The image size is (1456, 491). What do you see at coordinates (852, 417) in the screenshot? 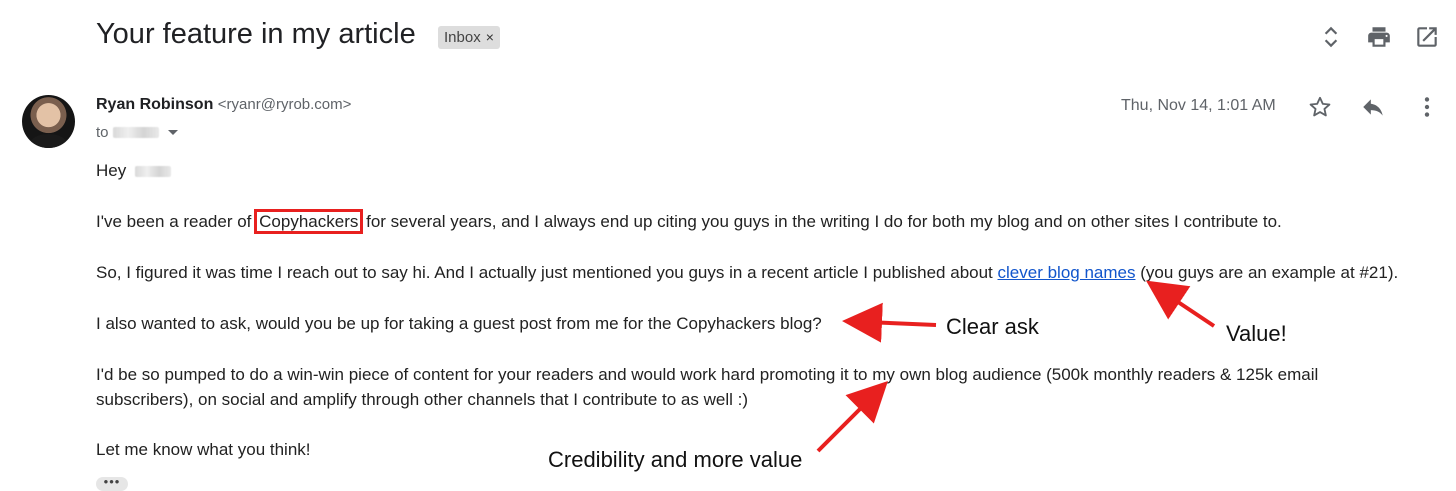
I see `arrow-credibility` at bounding box center [852, 417].